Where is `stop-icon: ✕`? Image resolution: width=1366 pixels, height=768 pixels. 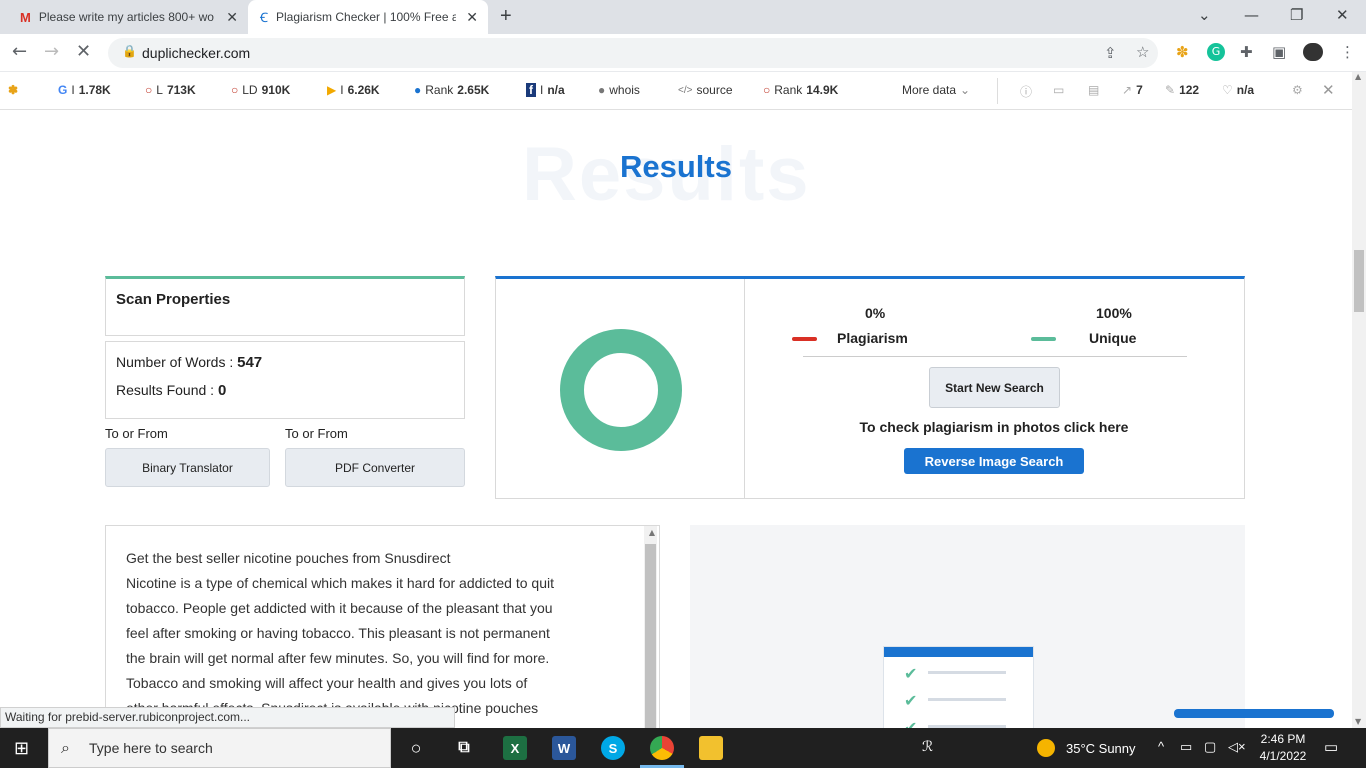 stop-icon: ✕ is located at coordinates (83, 51).